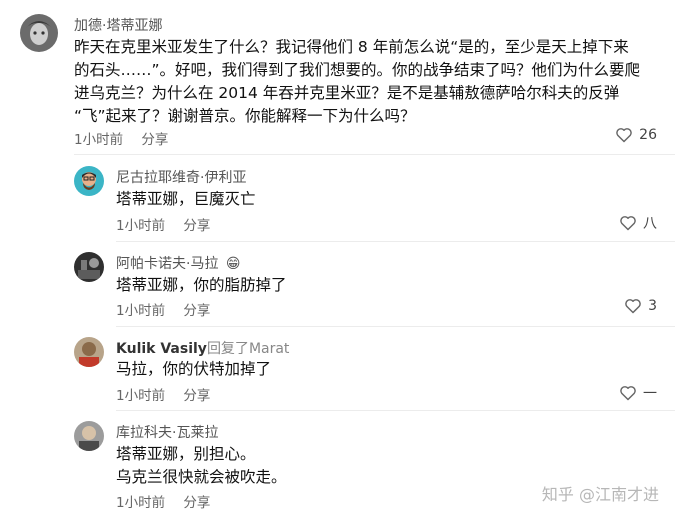 This screenshot has width=675, height=515. I want to click on author-name: 库拉科夫·瓦莱拉, so click(167, 432).